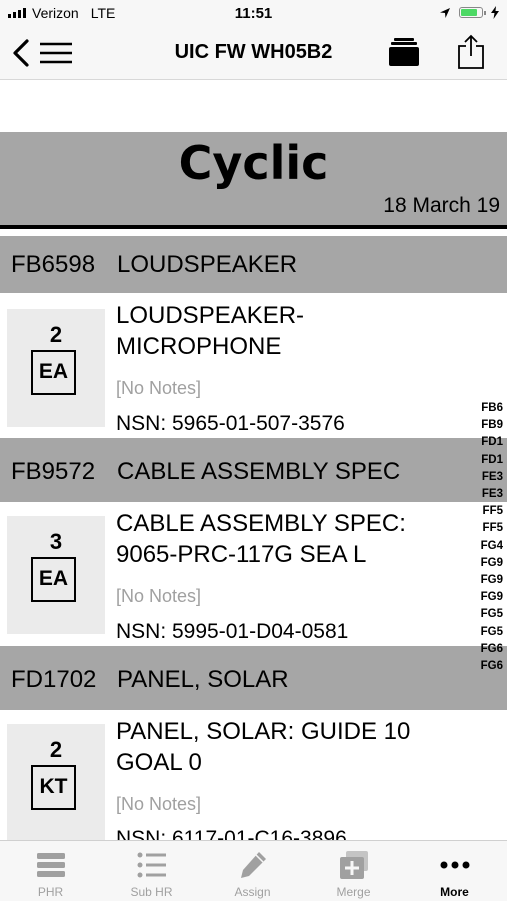  Describe the element at coordinates (253, 227) in the screenshot. I see `header-divider` at that location.